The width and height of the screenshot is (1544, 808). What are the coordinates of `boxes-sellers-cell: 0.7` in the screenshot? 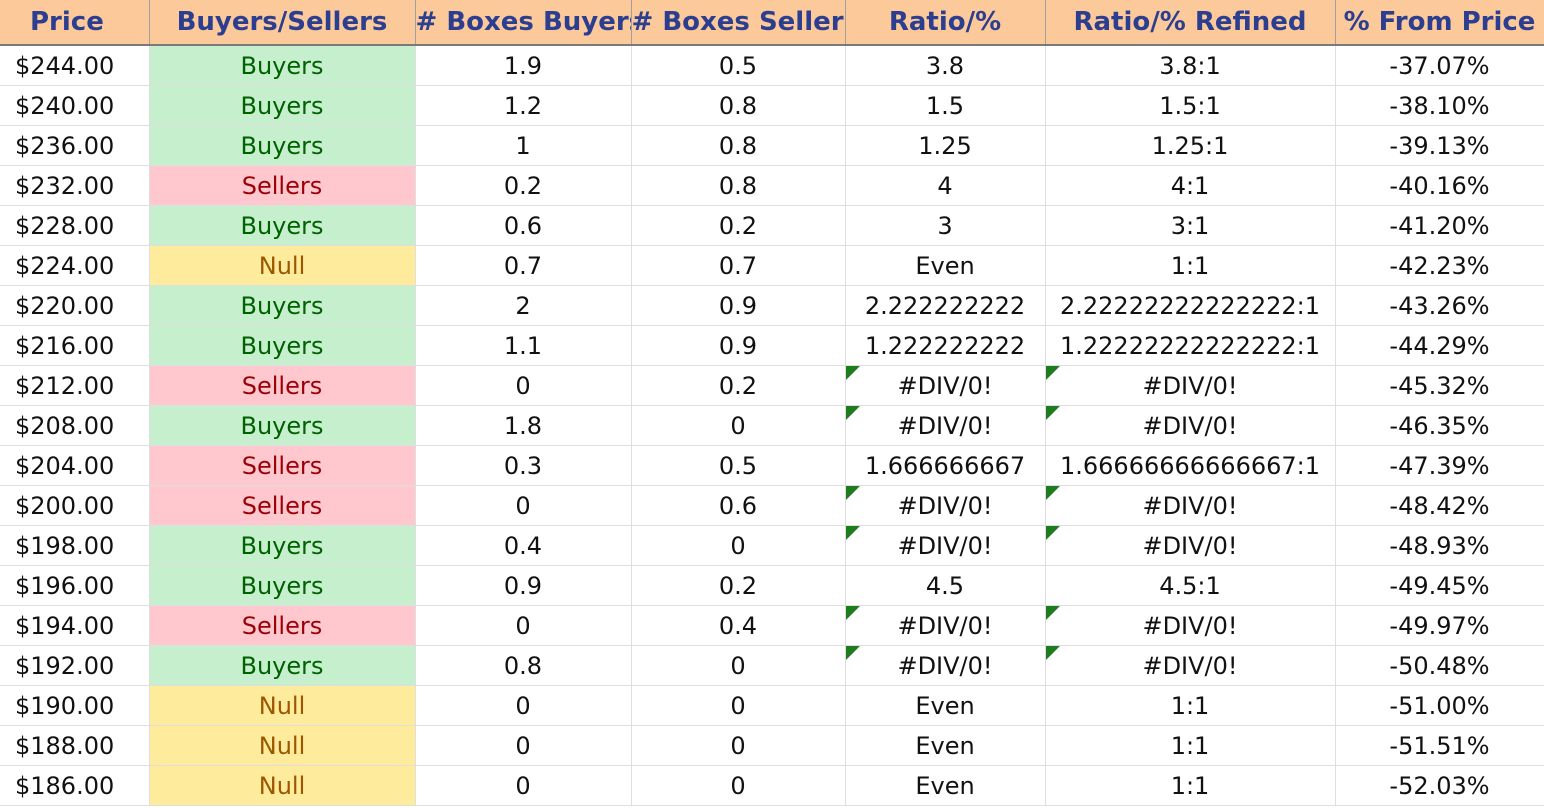 It's located at (738, 265).